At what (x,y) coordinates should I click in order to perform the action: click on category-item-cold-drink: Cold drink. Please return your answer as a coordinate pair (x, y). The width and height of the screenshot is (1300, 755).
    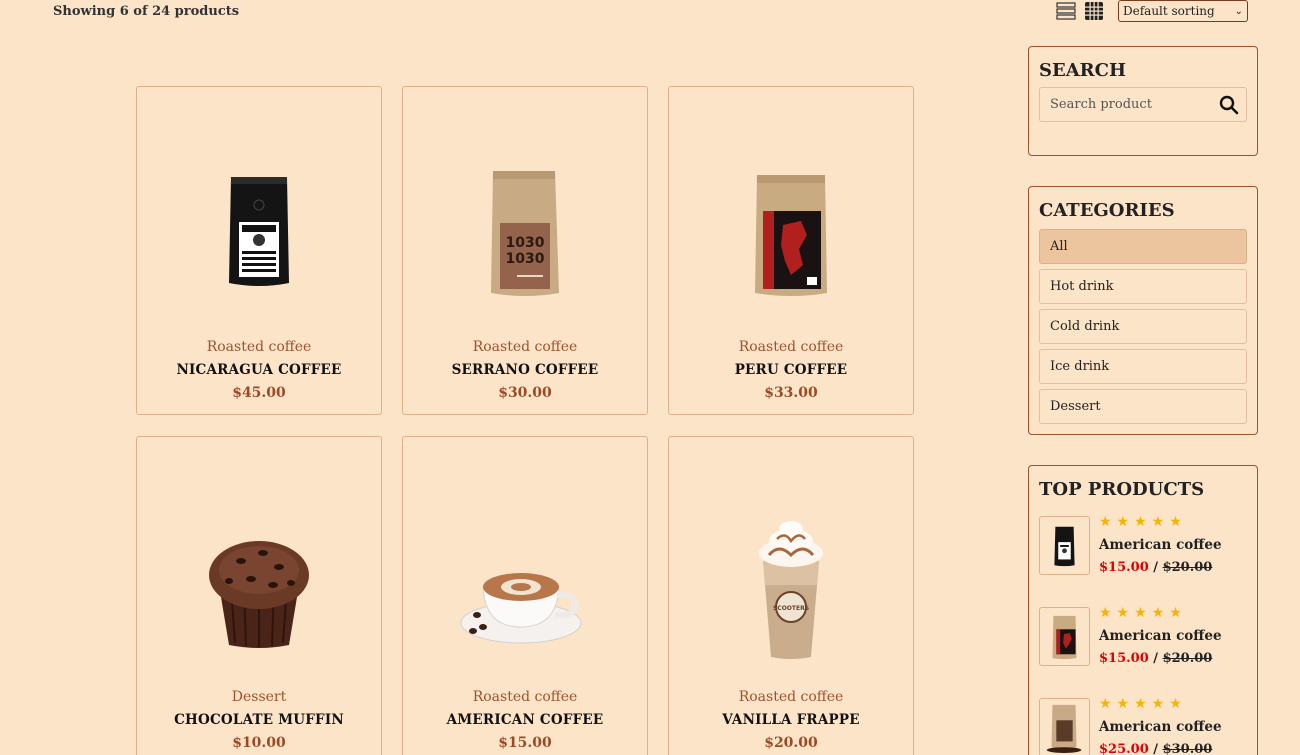
    Looking at the image, I should click on (1143, 326).